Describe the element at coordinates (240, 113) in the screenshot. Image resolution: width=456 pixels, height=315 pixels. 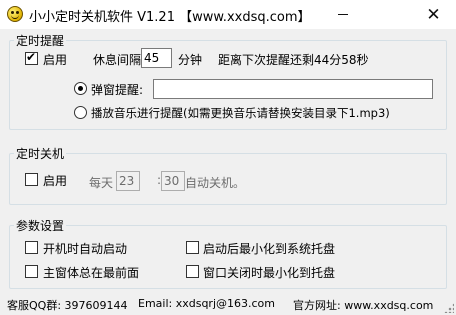
I see `music-reminder-label: 播放音乐进行提醒(如需更换音乐请替换安装目录下1.mp3)` at that location.